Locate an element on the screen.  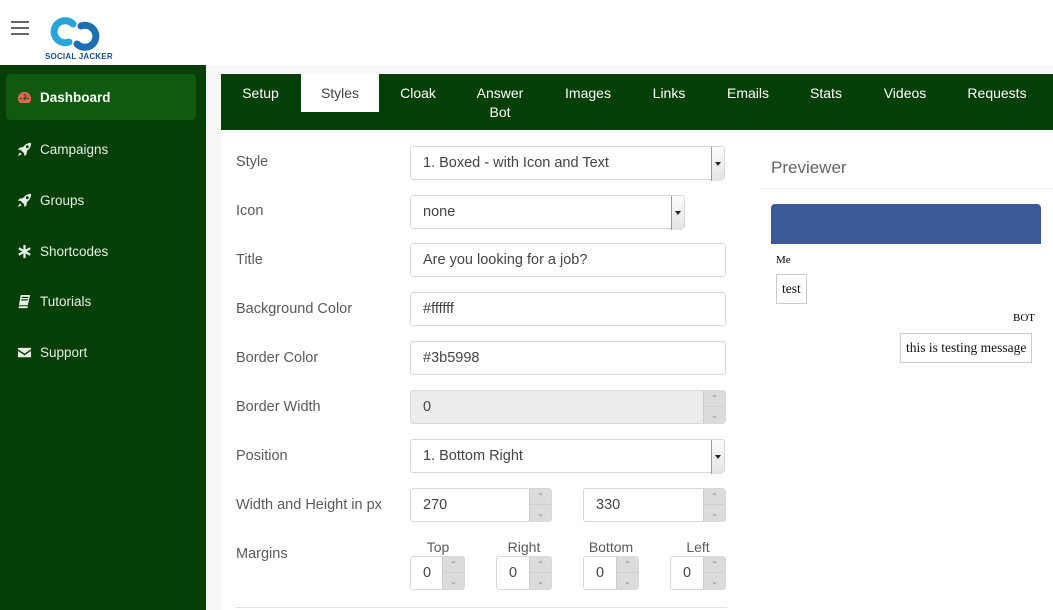
position-select-value: 1. Bottom Right is located at coordinates (473, 456).